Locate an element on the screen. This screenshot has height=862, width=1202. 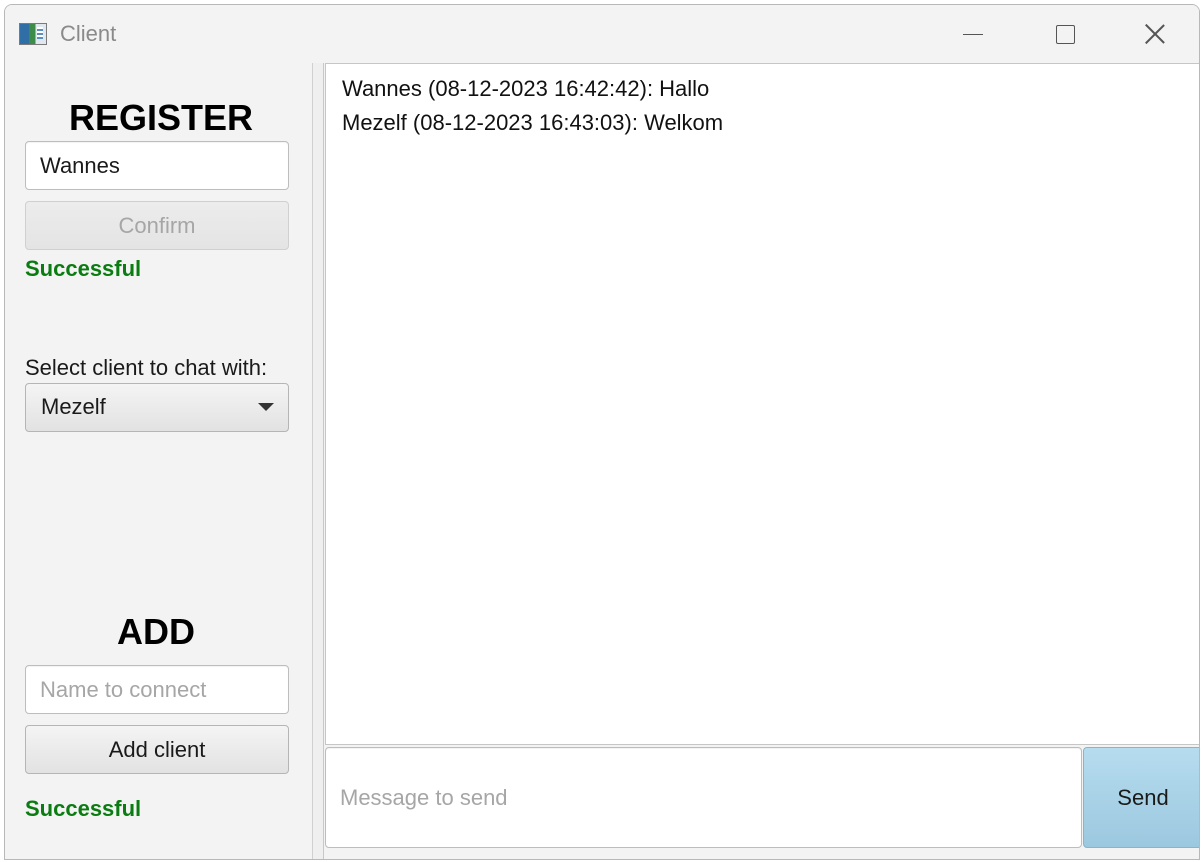
client-select-value: Mezelf is located at coordinates (73, 406).